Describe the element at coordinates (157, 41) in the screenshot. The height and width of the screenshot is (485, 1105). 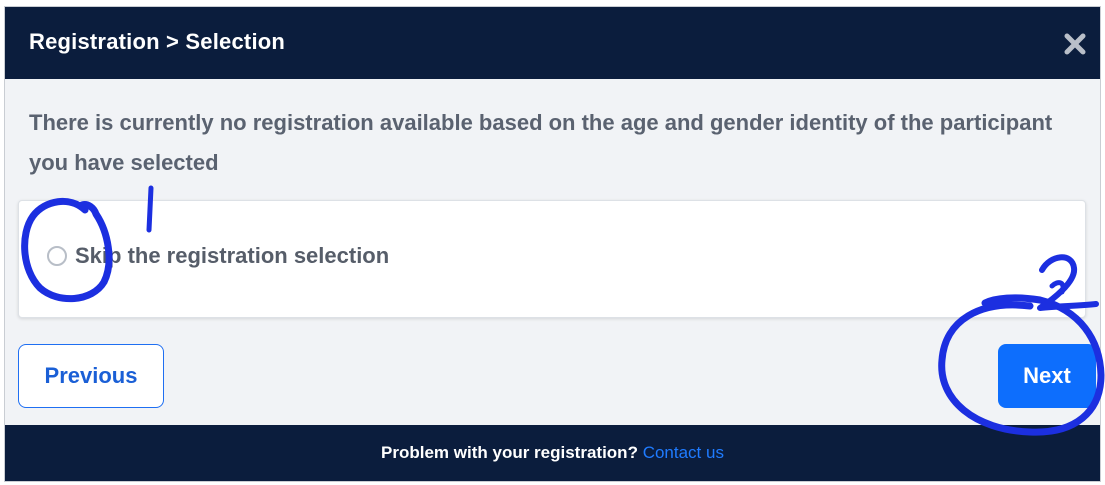
I see `modal-title: Registration > Selection` at that location.